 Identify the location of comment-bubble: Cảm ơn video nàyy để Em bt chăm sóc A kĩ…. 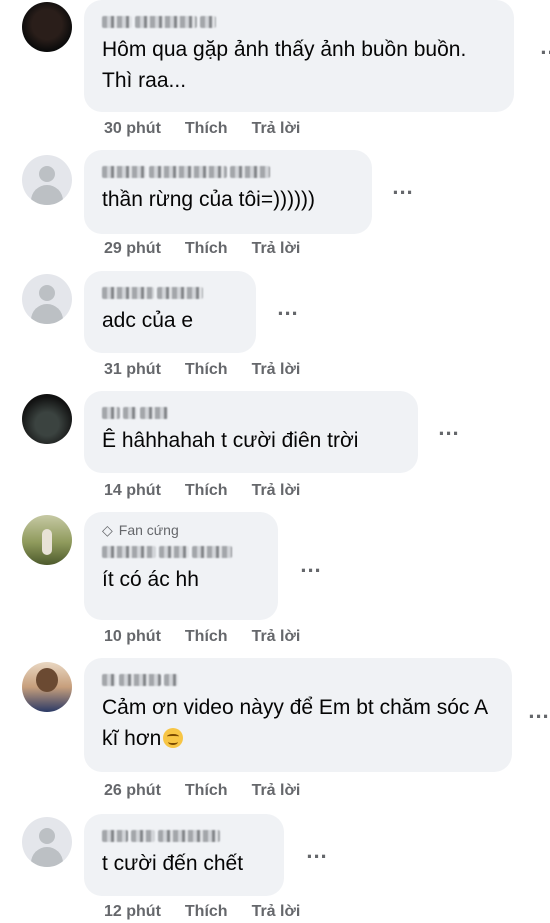
(298, 715).